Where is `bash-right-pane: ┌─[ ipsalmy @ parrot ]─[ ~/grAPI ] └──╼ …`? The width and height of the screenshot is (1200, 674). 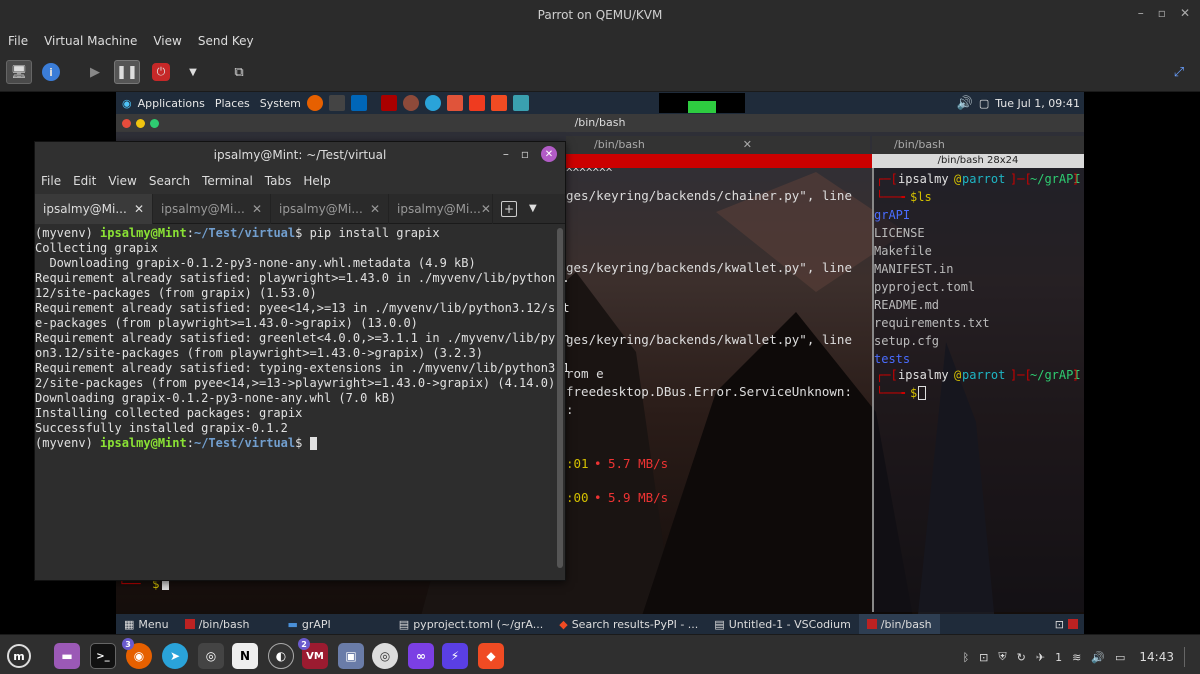 bash-right-pane: ┌─[ ipsalmy @ parrot ]─[ ~/grAPI ] └──╼ … is located at coordinates (978, 383).